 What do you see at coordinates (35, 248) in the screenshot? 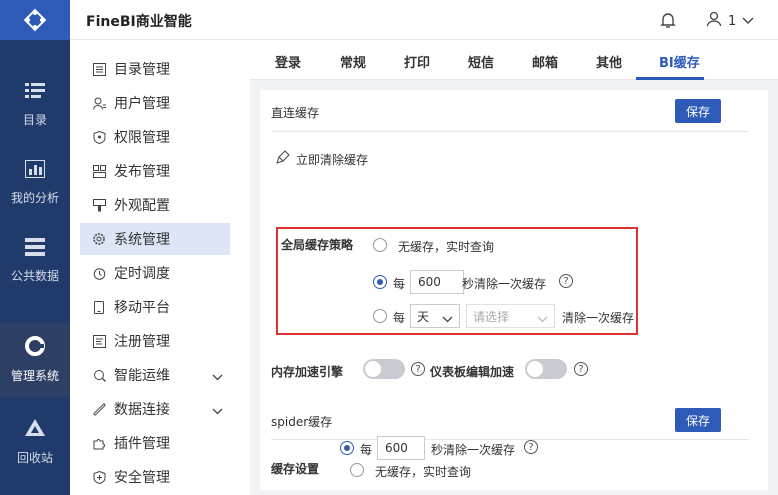
I see `data-icon` at bounding box center [35, 248].